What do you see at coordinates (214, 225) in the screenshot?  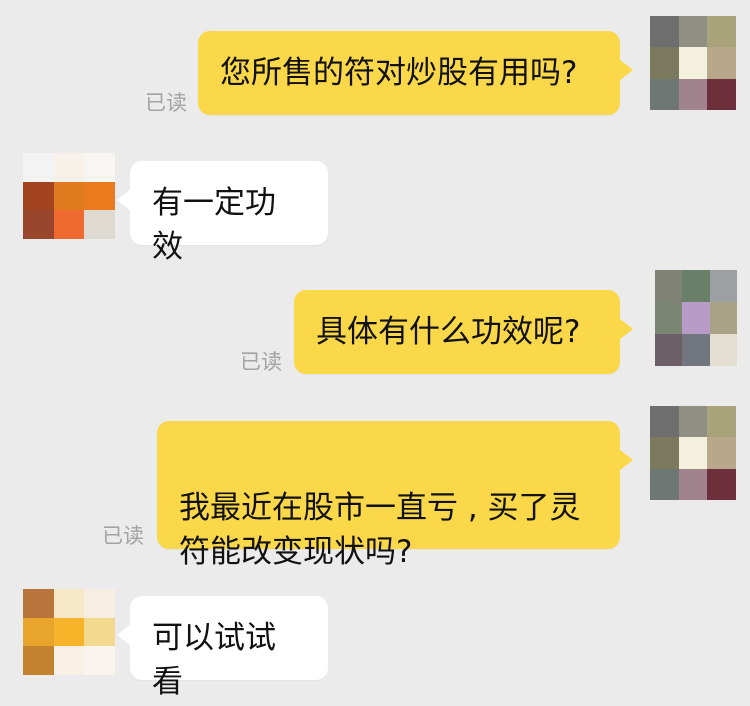 I see `message-text: 有一定功效` at bounding box center [214, 225].